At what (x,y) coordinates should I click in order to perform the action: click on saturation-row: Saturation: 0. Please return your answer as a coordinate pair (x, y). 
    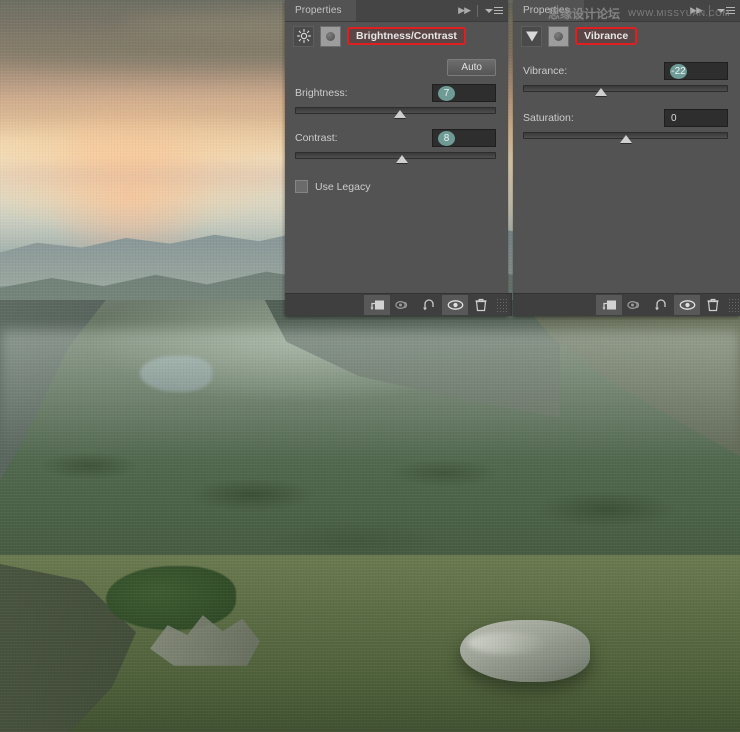
    Looking at the image, I should click on (625, 118).